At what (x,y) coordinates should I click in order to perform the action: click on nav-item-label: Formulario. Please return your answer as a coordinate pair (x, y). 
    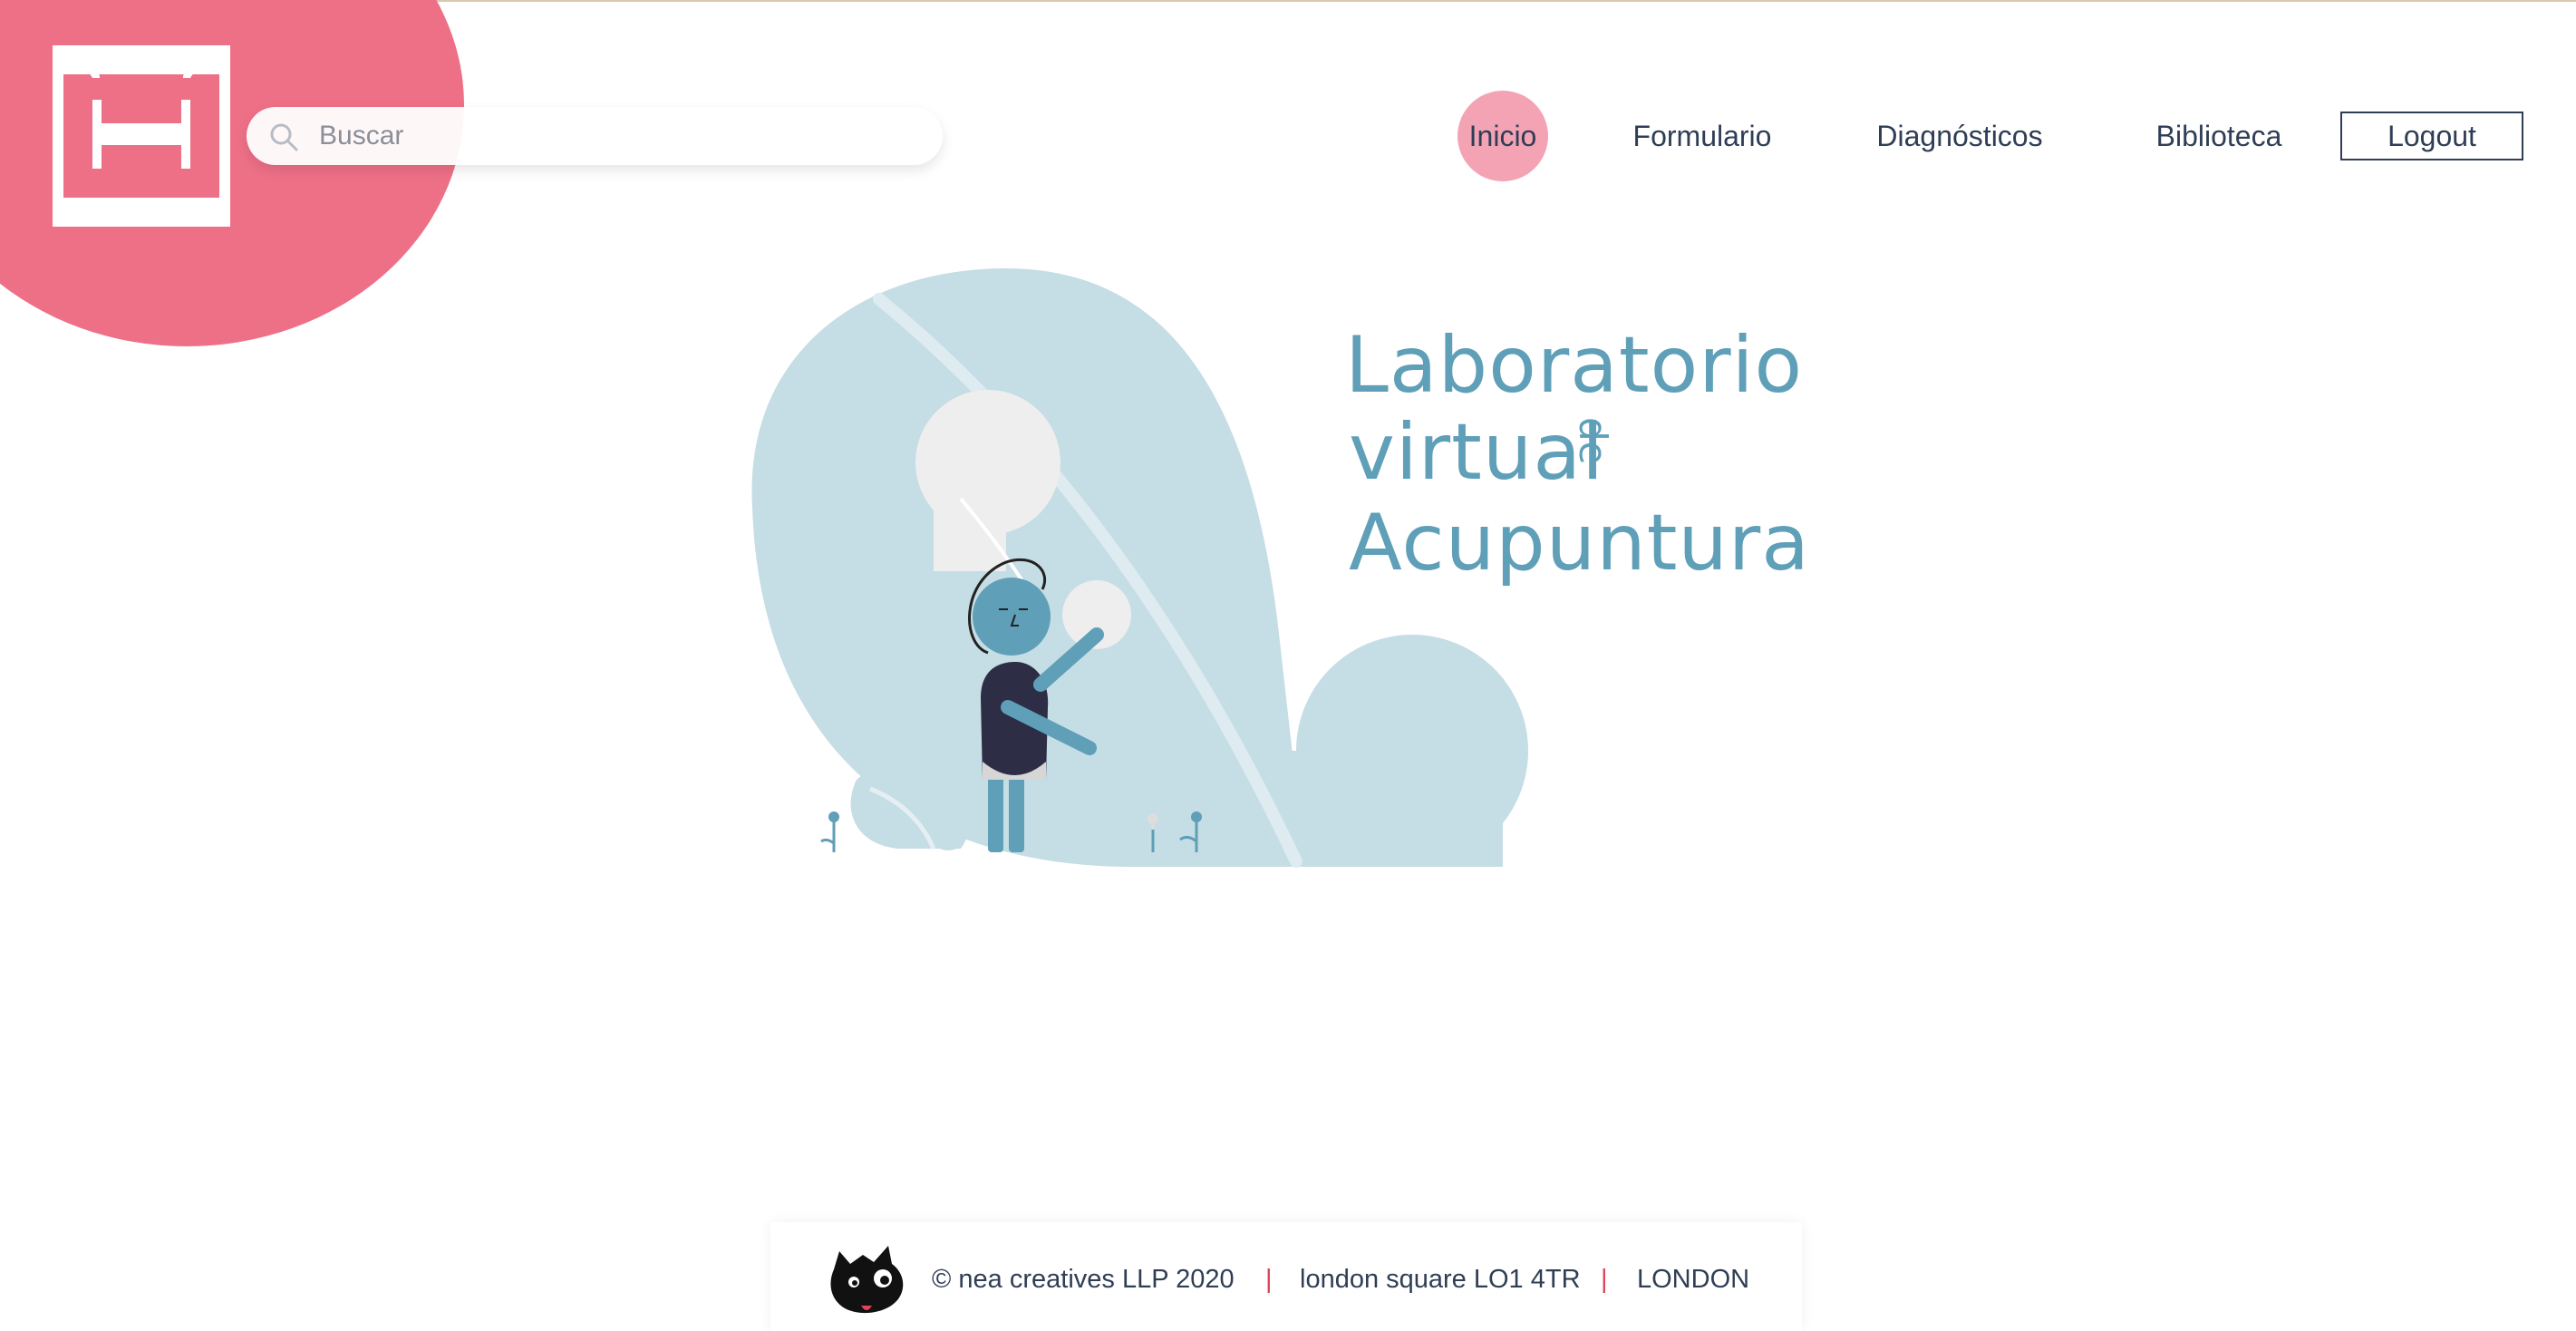
    Looking at the image, I should click on (1702, 136).